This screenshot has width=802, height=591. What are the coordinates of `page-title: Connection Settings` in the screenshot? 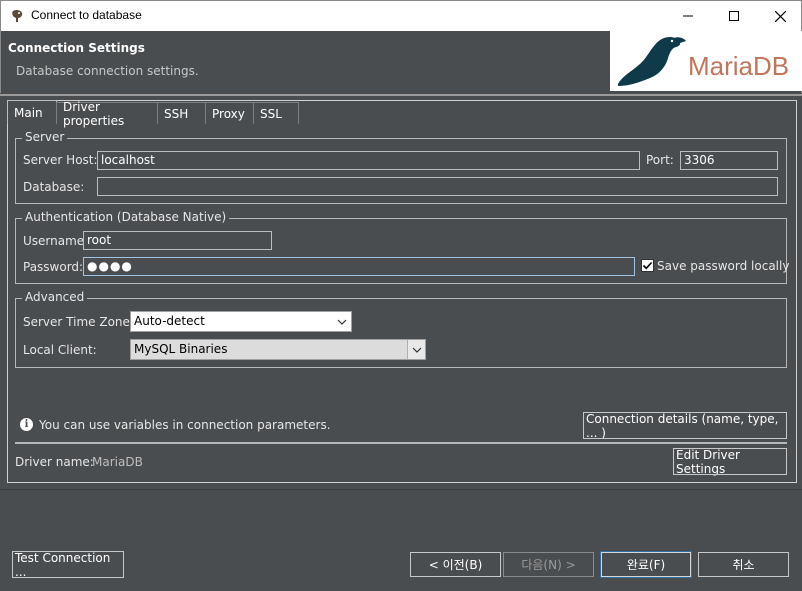 It's located at (76, 48).